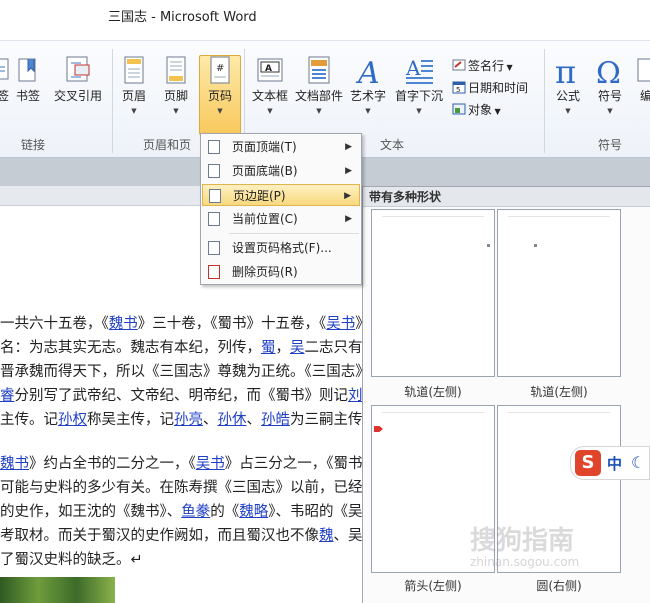 This screenshot has width=650, height=603. I want to click on quick-parts-dropdown-icon: ▼, so click(319, 111).